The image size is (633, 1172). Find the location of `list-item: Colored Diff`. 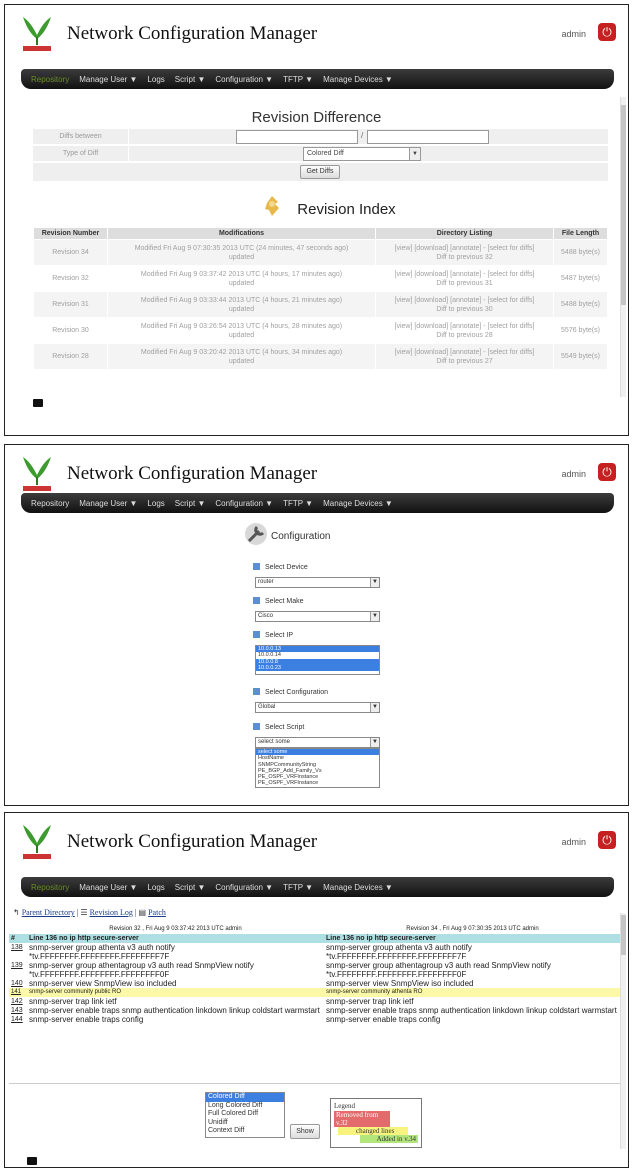

list-item: Colored Diff is located at coordinates (245, 1097).